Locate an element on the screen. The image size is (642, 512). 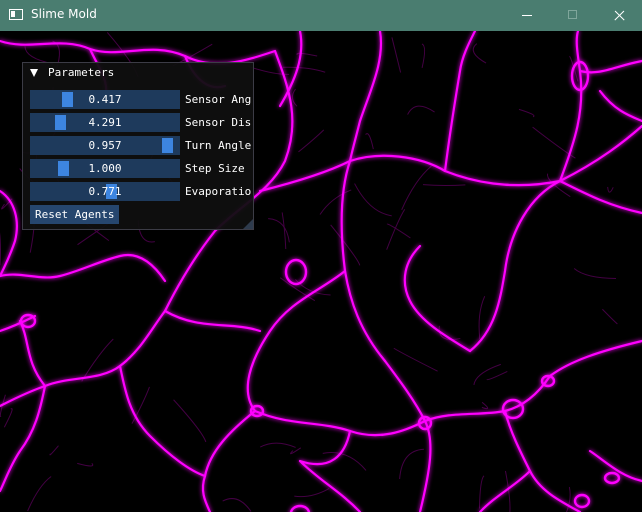
slider-value: 0.957 is located at coordinates (105, 145).